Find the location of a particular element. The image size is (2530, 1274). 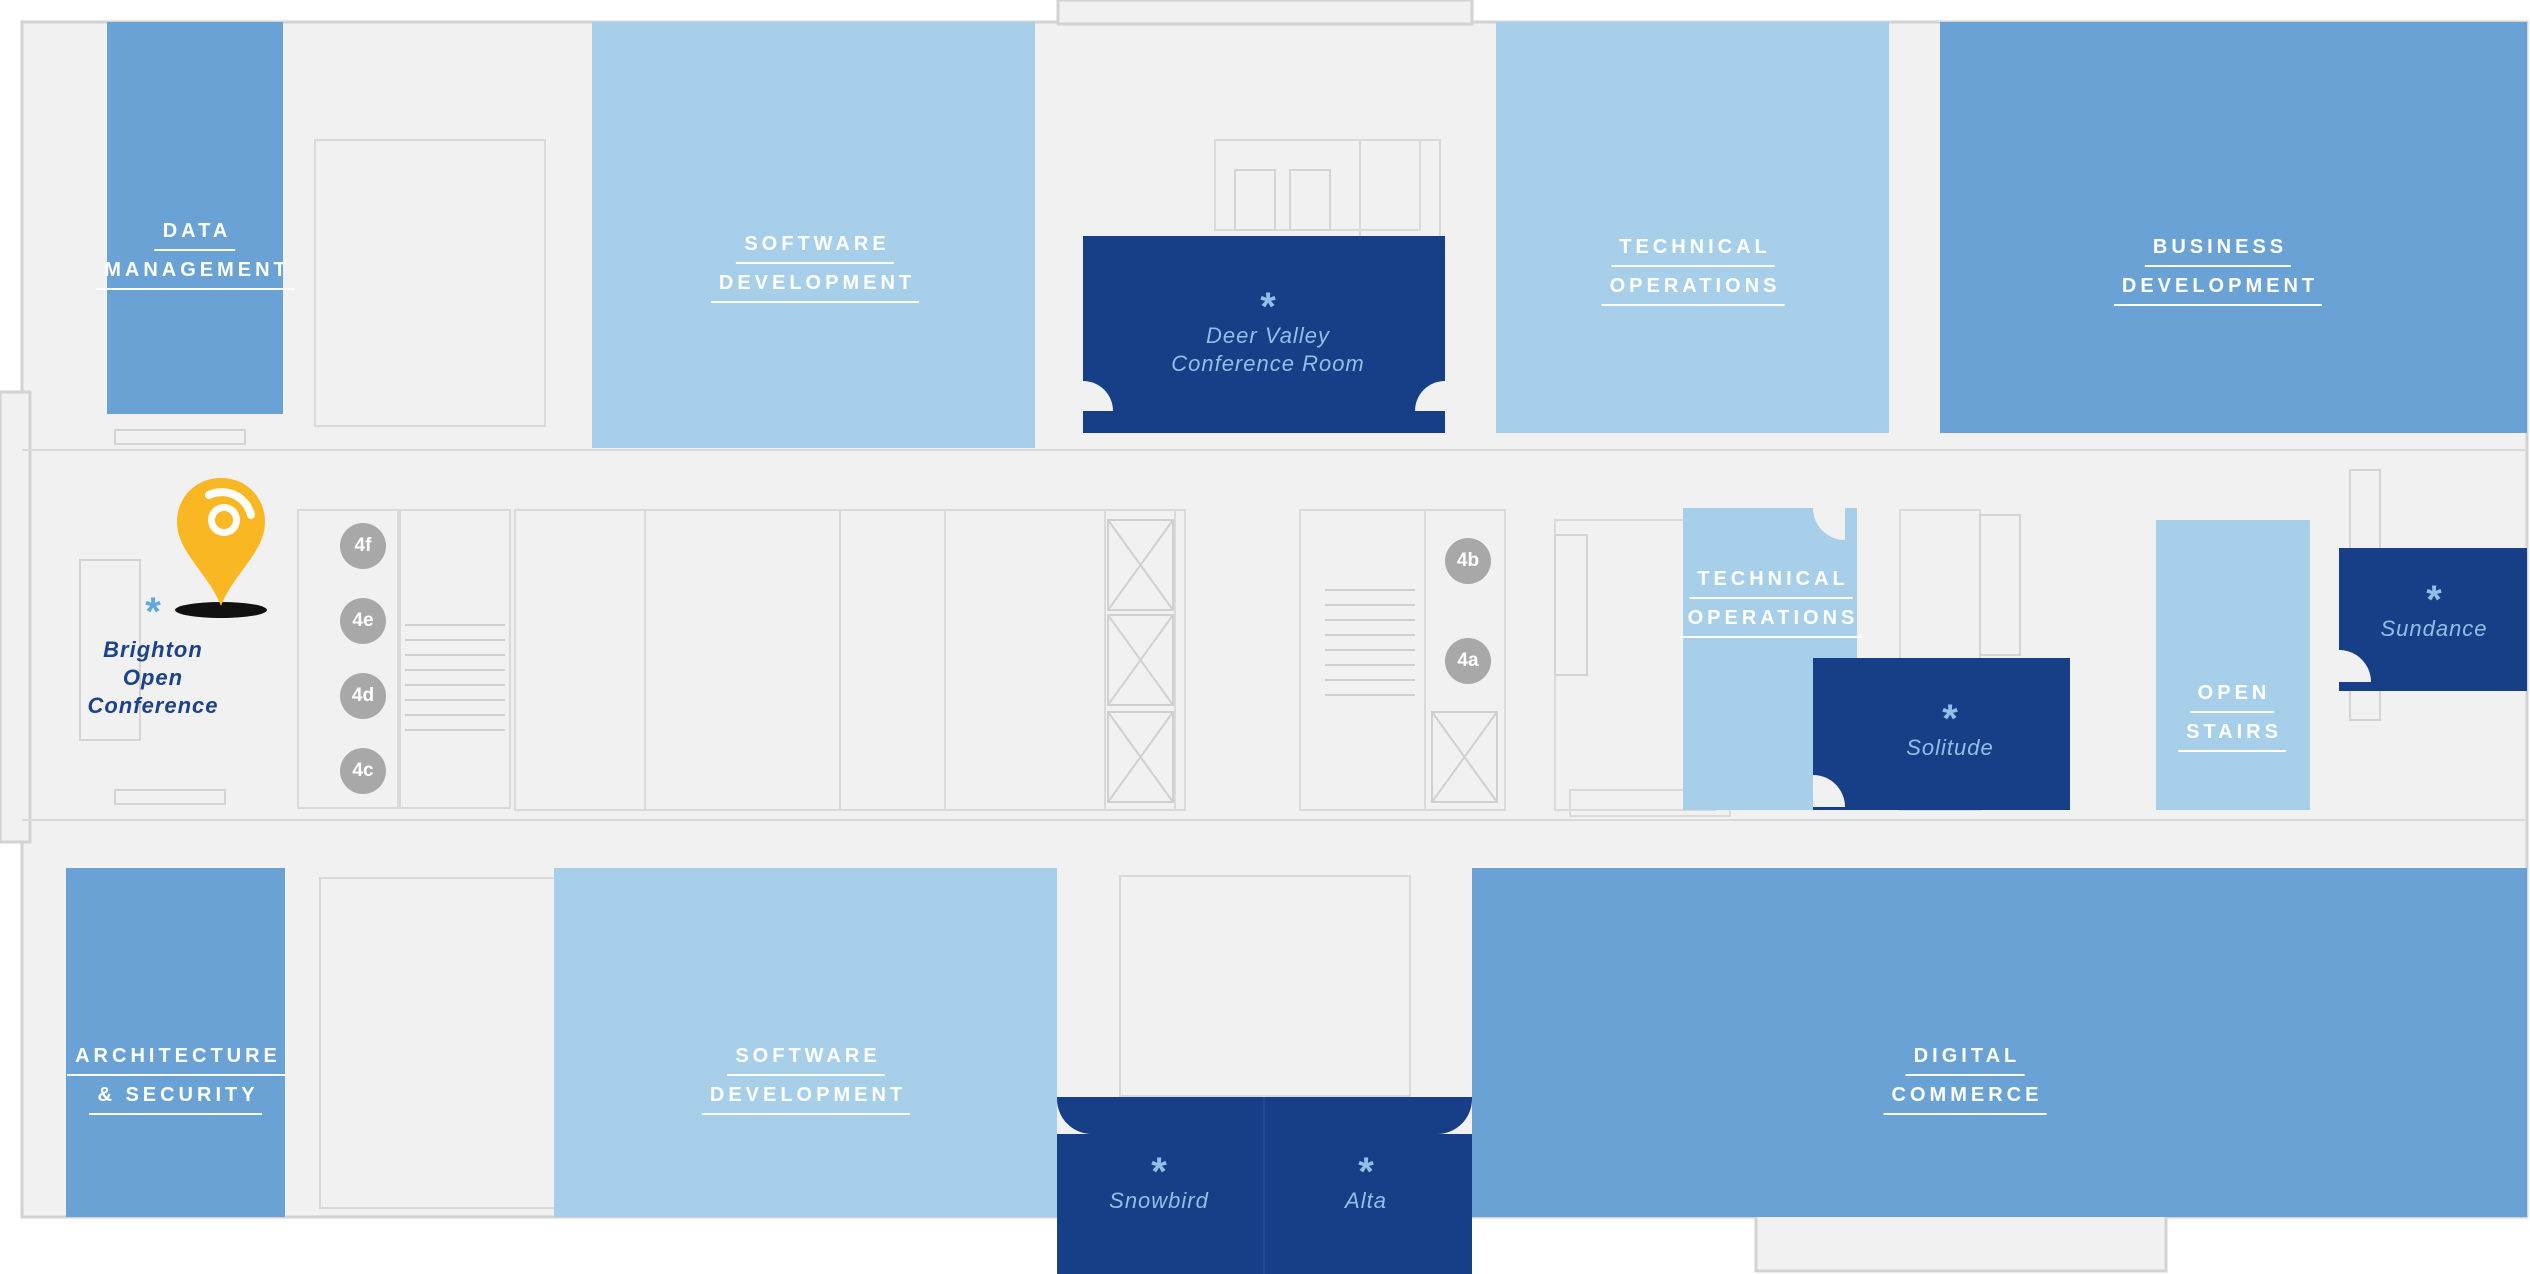

elevator-4e: 4e is located at coordinates (363, 621).